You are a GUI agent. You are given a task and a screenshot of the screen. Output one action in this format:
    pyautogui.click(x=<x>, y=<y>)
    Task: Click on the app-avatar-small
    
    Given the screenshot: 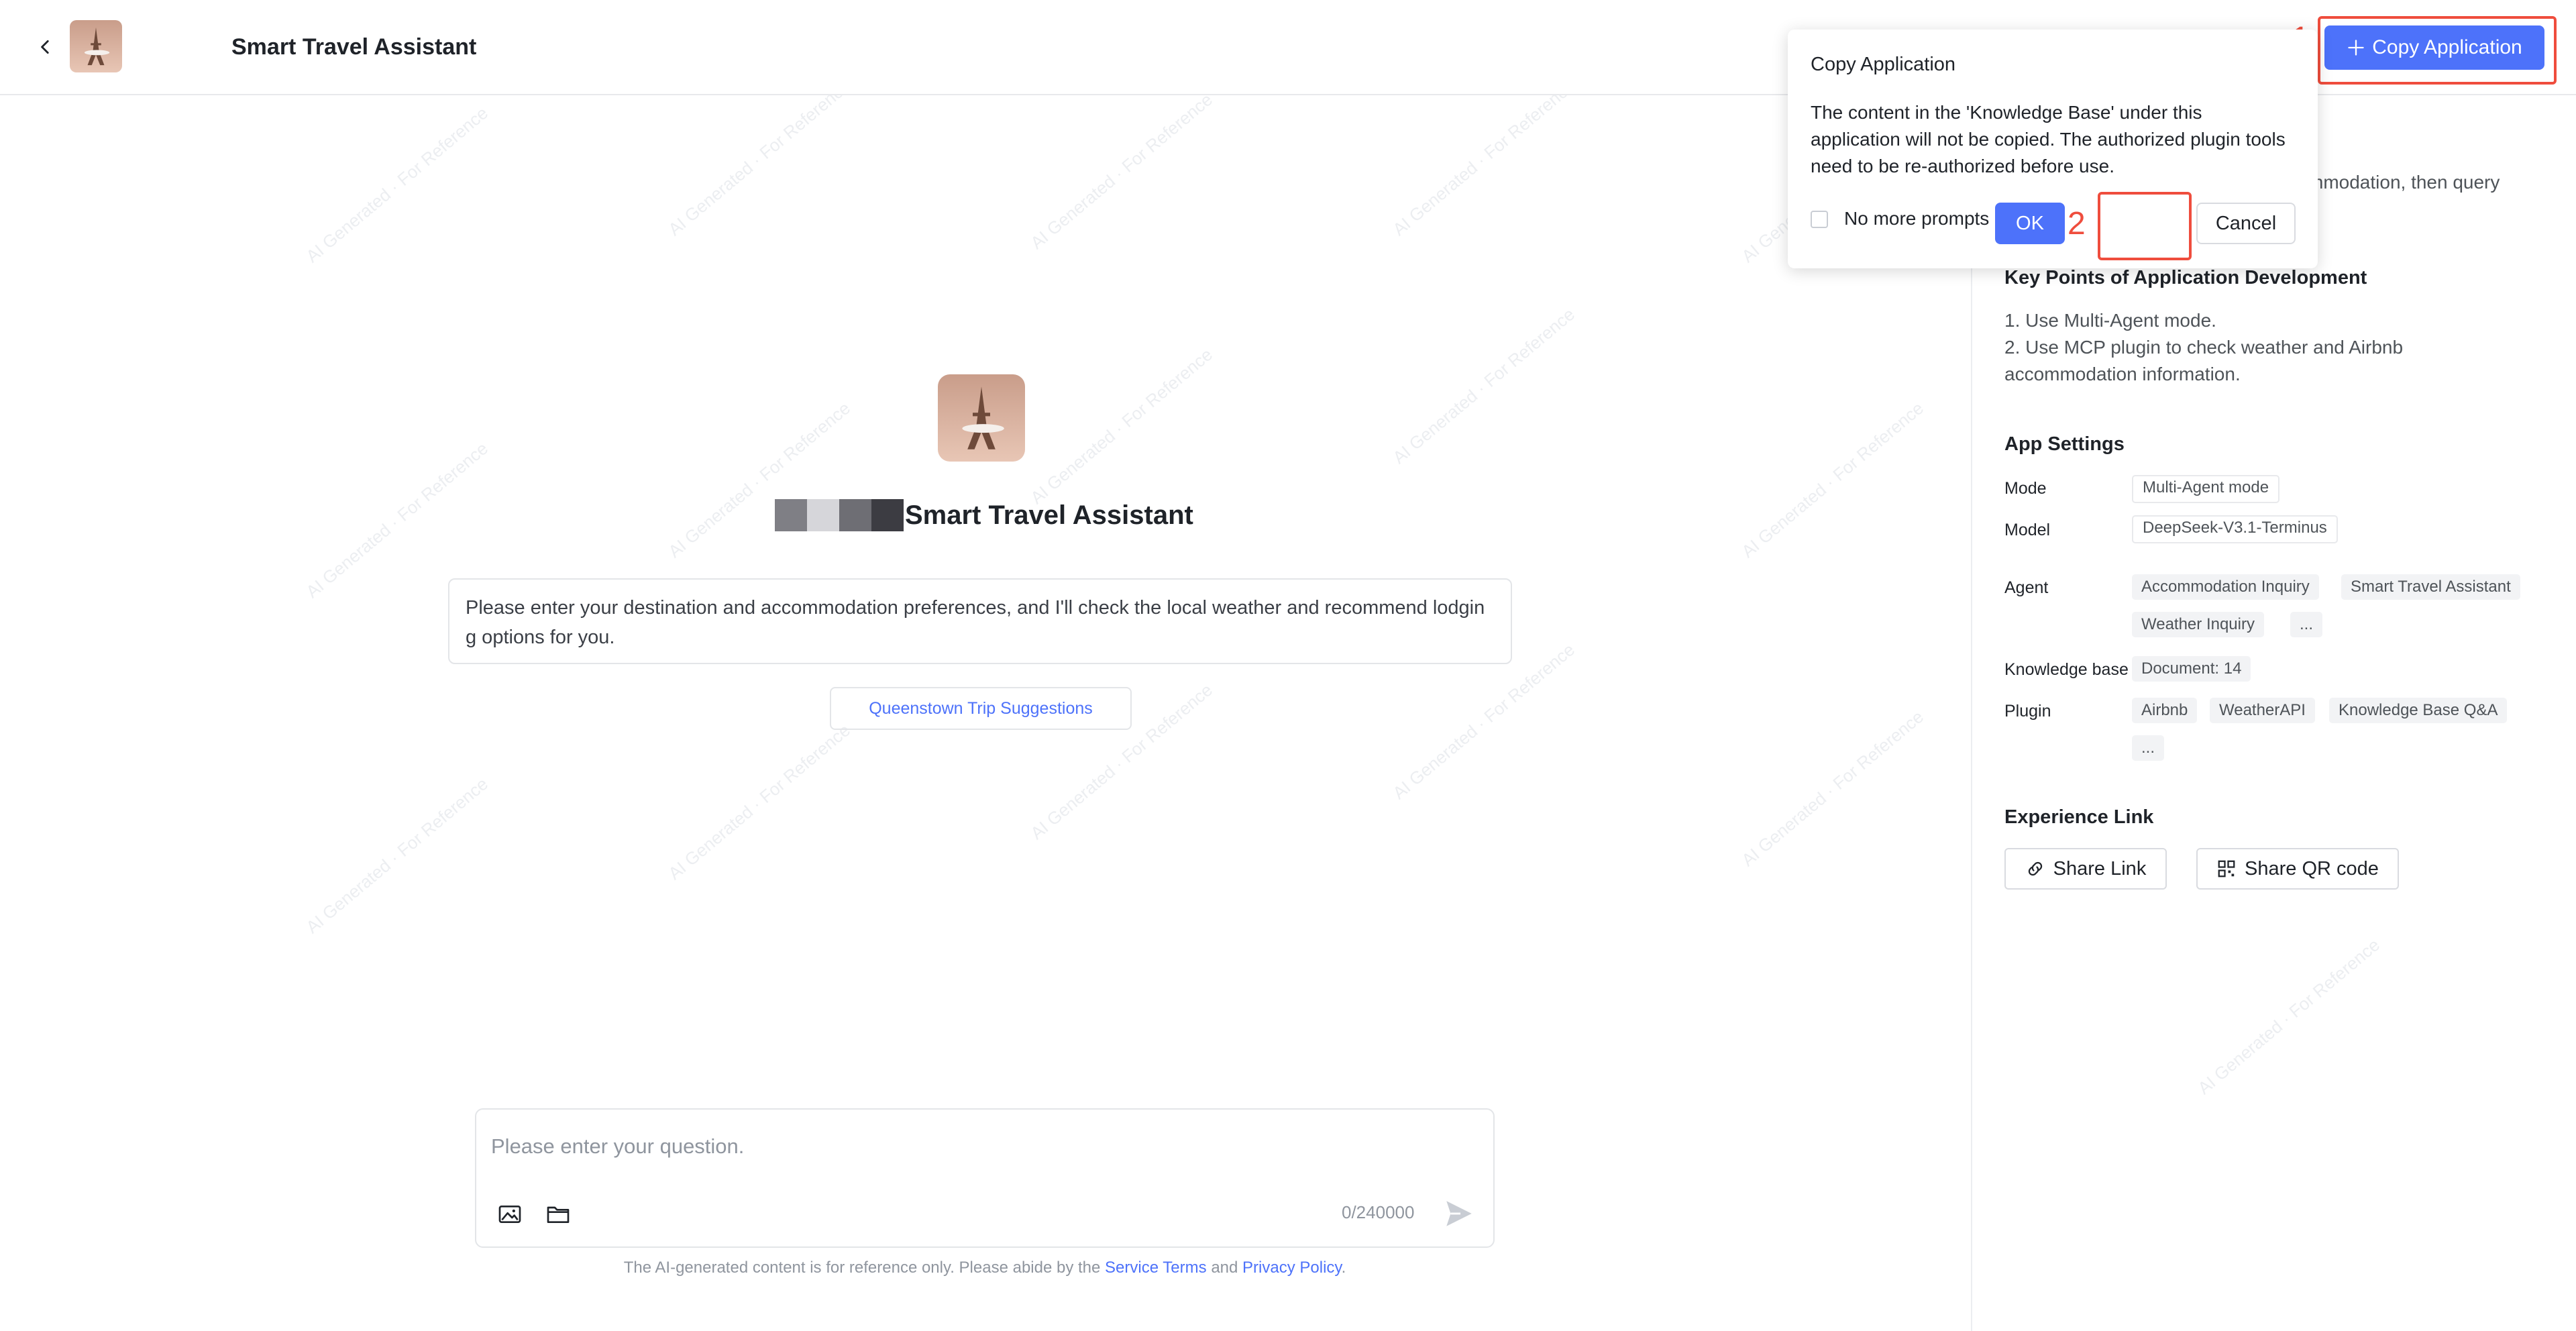 What is the action you would take?
    pyautogui.click(x=96, y=46)
    